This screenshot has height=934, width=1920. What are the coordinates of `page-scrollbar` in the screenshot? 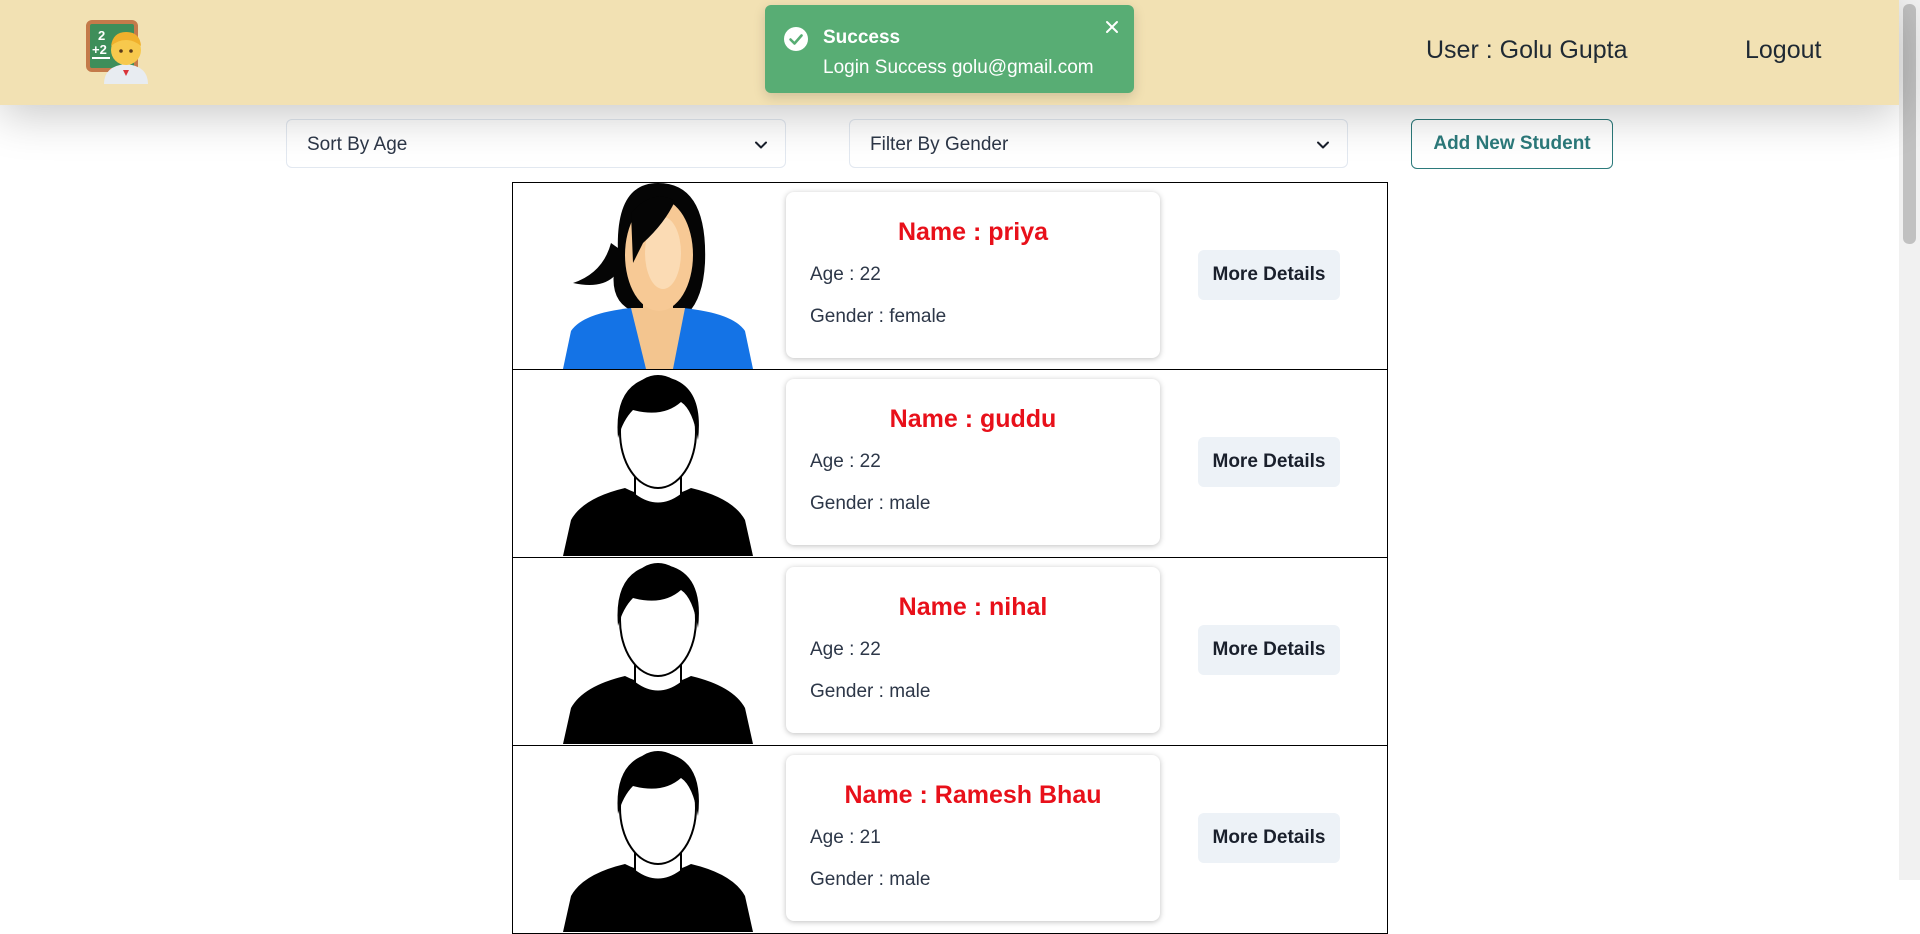 It's located at (1909, 440).